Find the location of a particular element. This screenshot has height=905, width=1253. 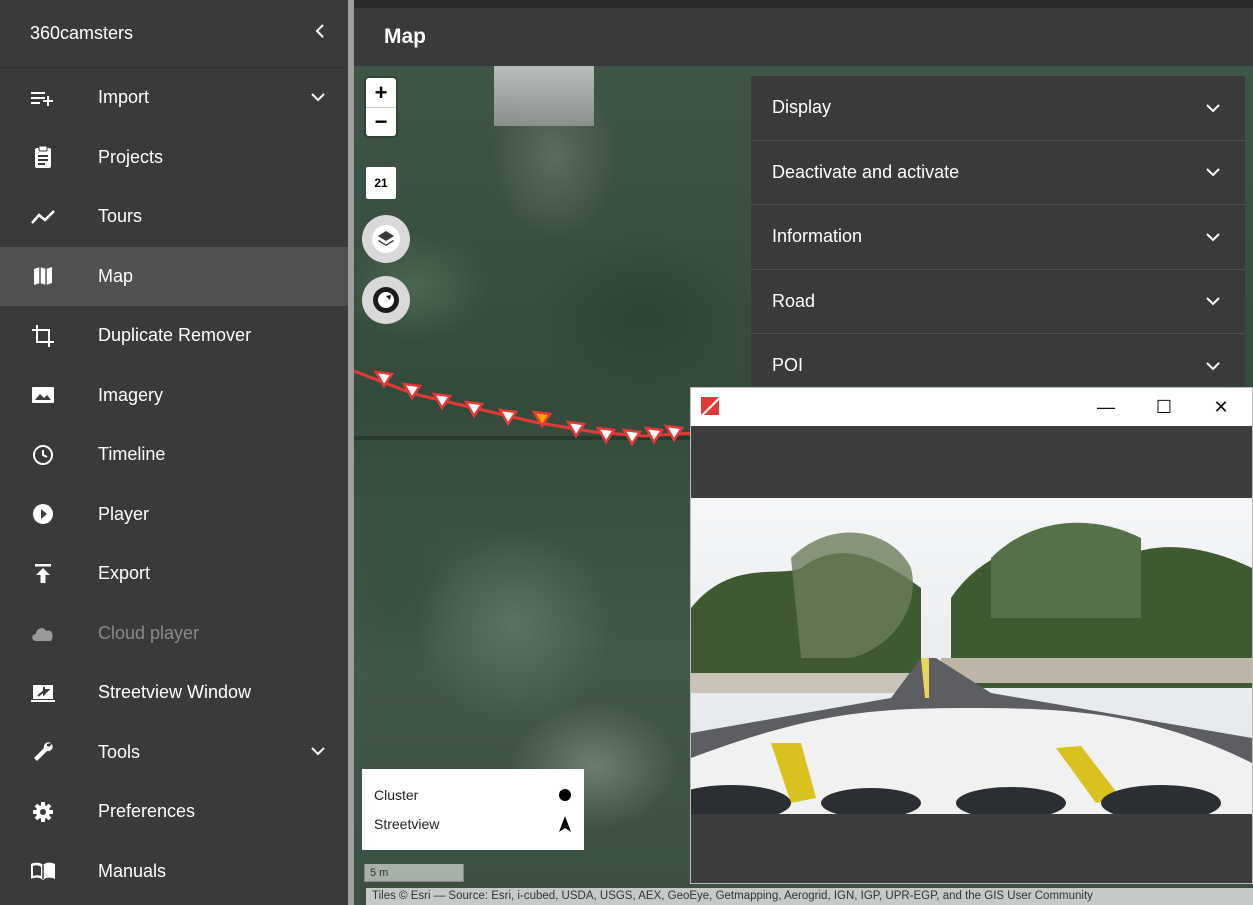

sidebar-item-label: Projects is located at coordinates (131, 156).